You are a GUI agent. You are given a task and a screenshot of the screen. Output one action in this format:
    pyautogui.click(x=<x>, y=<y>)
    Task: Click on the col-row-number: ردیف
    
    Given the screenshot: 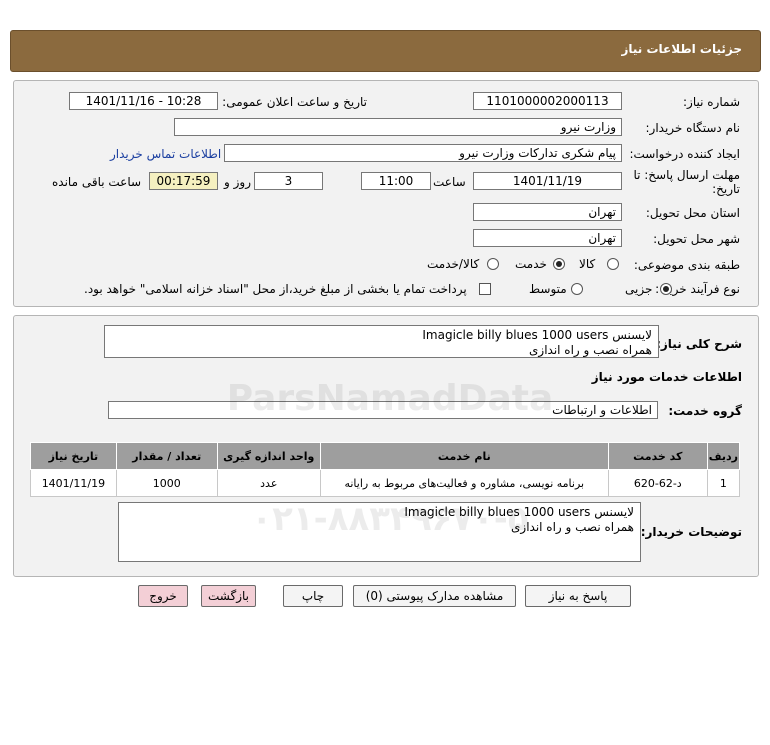 What is the action you would take?
    pyautogui.click(x=723, y=456)
    